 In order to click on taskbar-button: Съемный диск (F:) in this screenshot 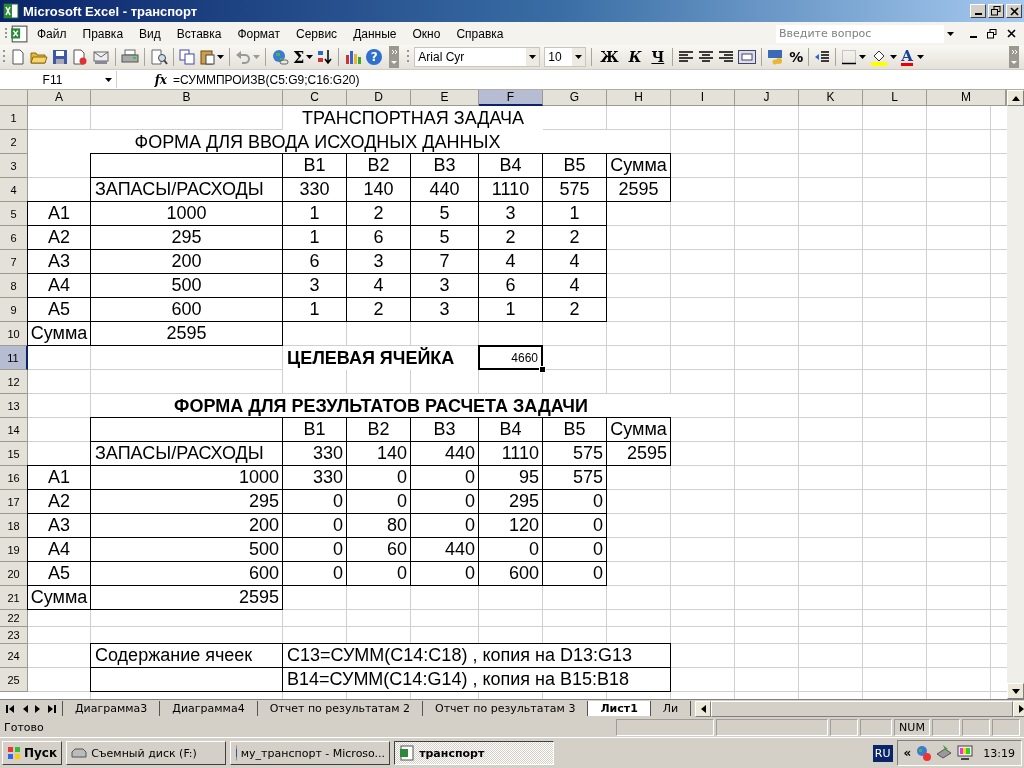, I will do `click(146, 753)`.